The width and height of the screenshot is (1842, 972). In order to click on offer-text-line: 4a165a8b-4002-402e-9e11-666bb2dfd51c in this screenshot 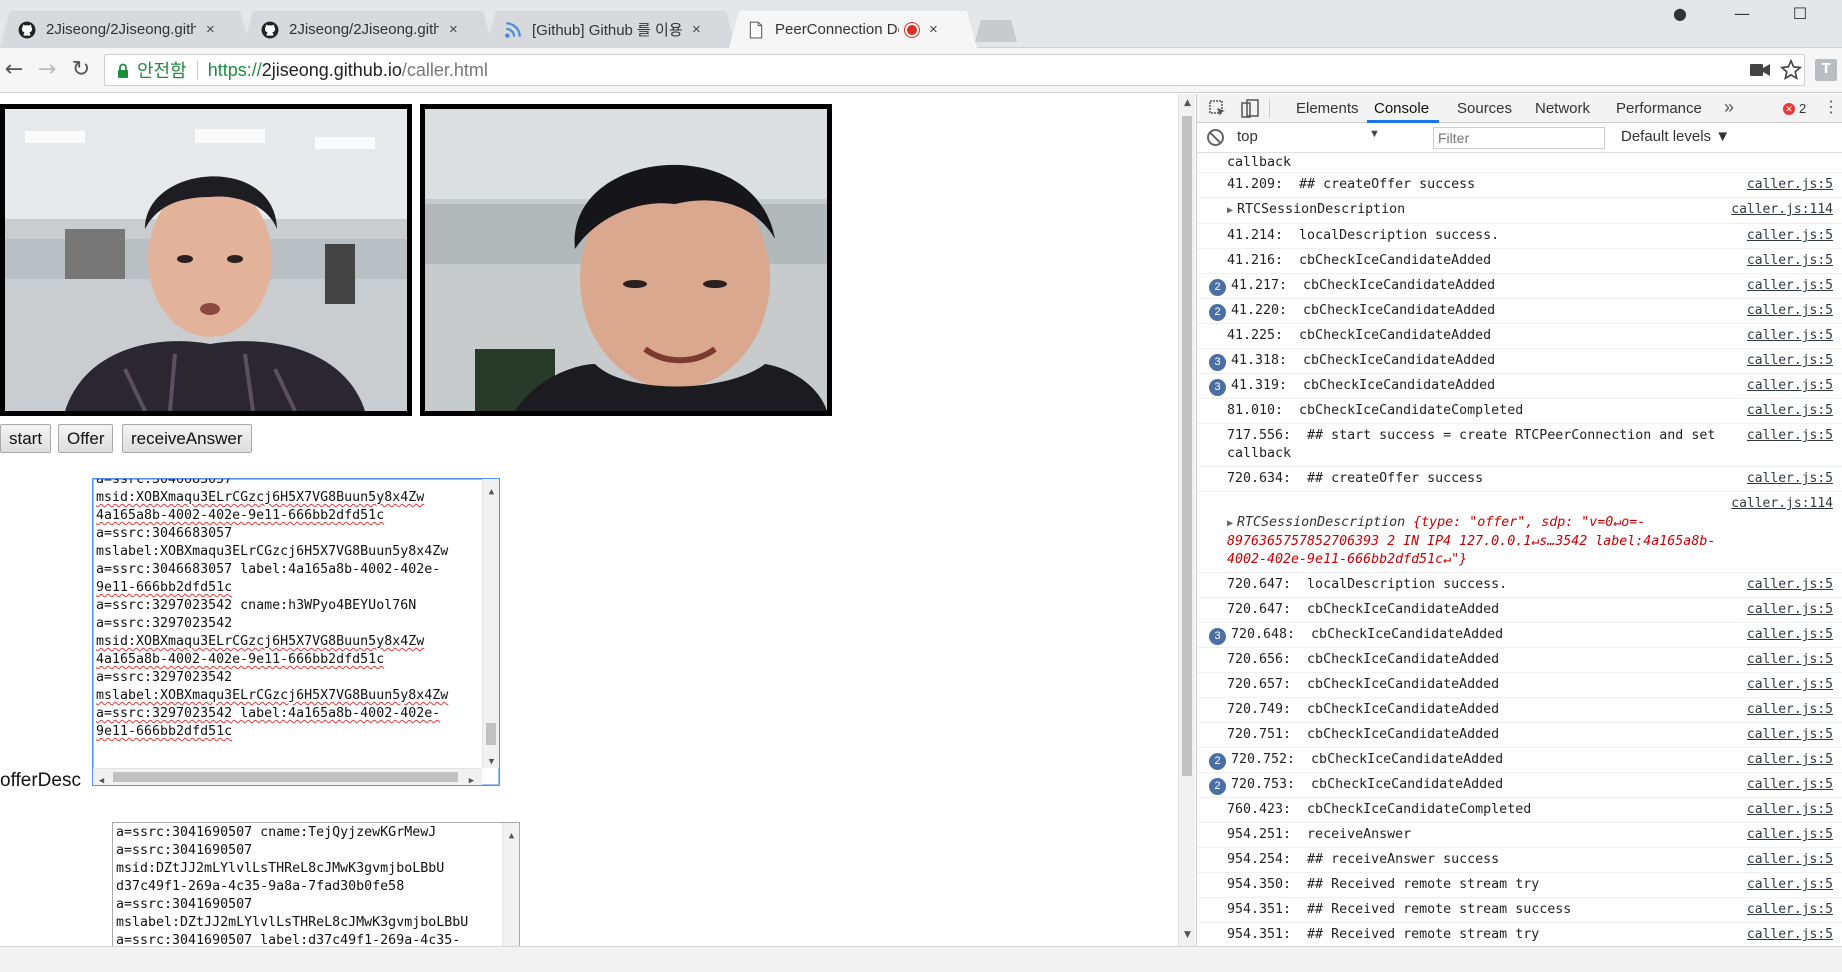, I will do `click(240, 659)`.